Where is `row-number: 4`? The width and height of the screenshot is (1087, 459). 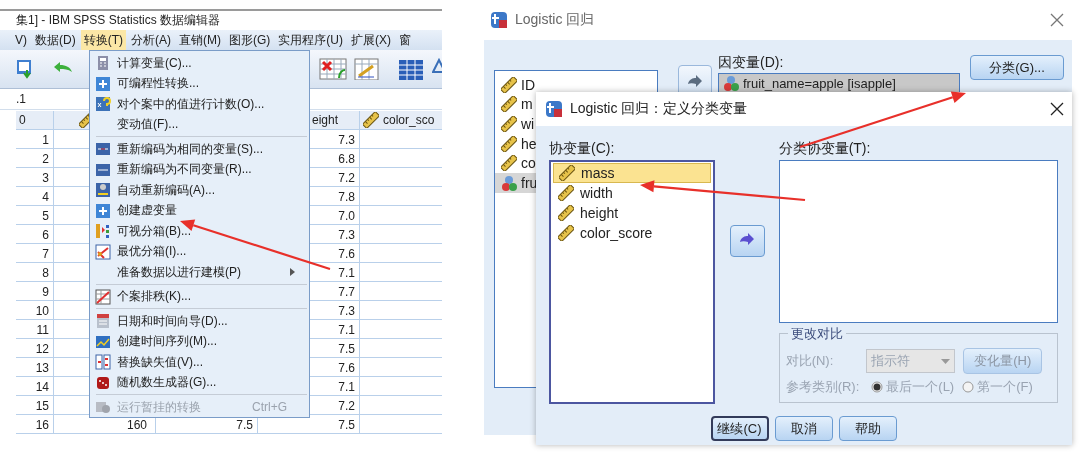 row-number: 4 is located at coordinates (45, 197).